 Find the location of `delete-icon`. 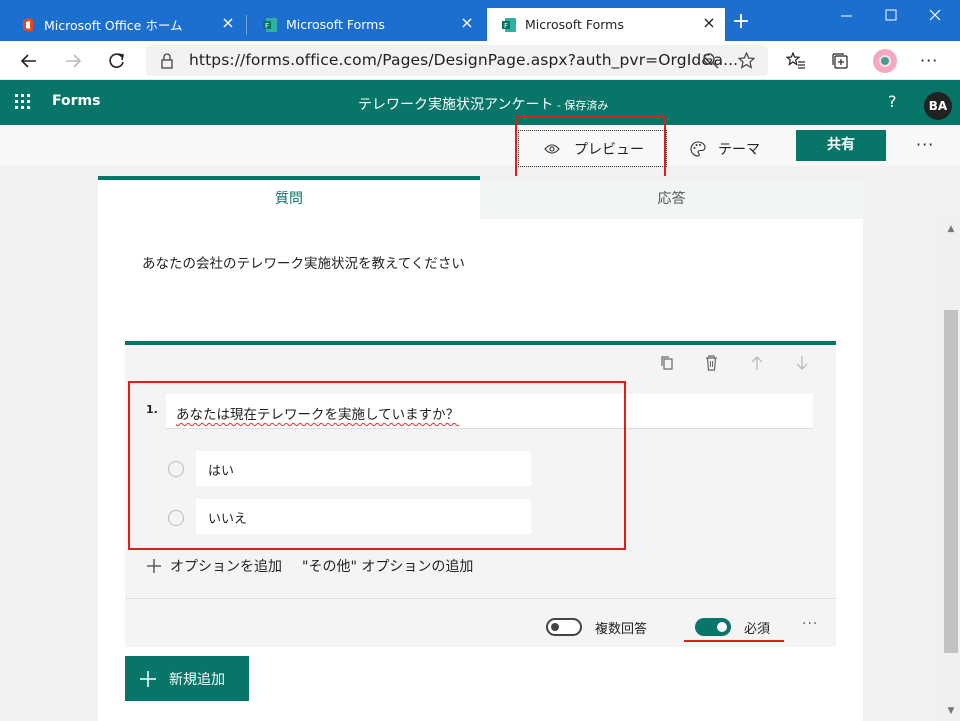

delete-icon is located at coordinates (711, 363).